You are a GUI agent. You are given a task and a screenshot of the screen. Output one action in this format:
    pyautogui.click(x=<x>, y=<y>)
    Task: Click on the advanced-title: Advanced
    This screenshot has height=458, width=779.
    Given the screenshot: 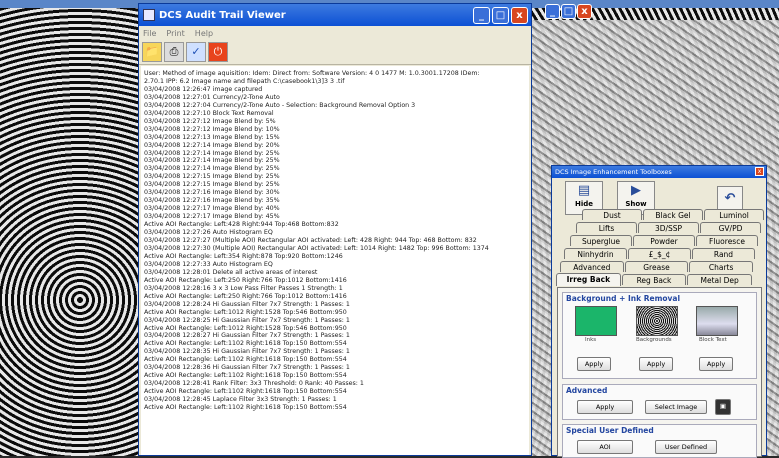 What is the action you would take?
    pyautogui.click(x=587, y=390)
    